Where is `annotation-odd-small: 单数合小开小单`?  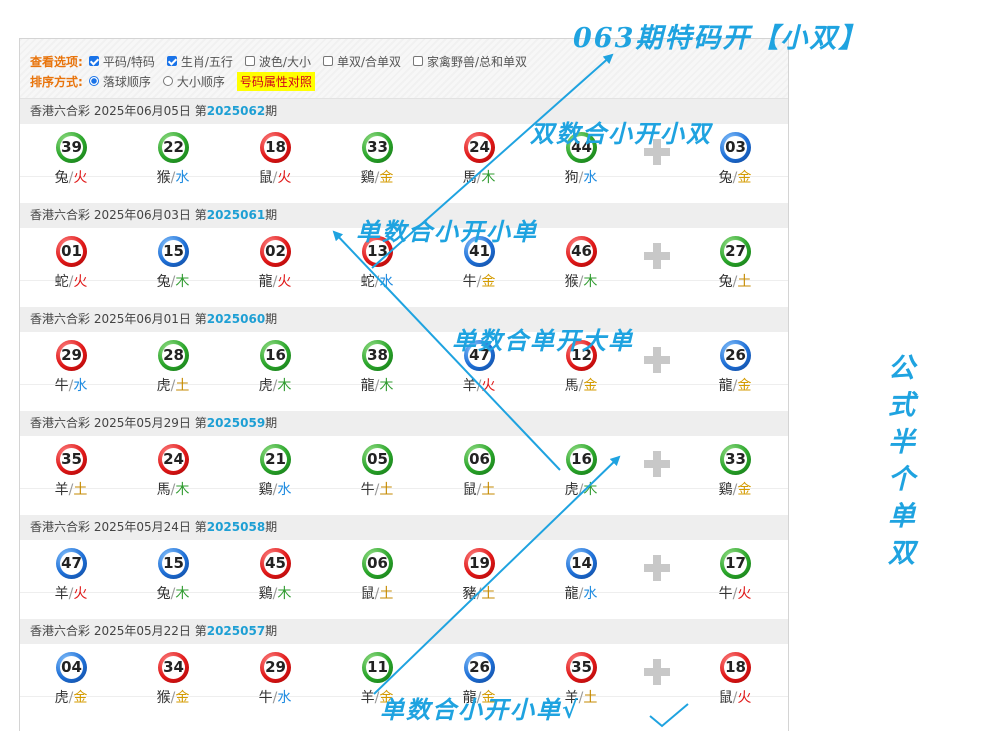
annotation-odd-small: 单数合小开小单 is located at coordinates (447, 231).